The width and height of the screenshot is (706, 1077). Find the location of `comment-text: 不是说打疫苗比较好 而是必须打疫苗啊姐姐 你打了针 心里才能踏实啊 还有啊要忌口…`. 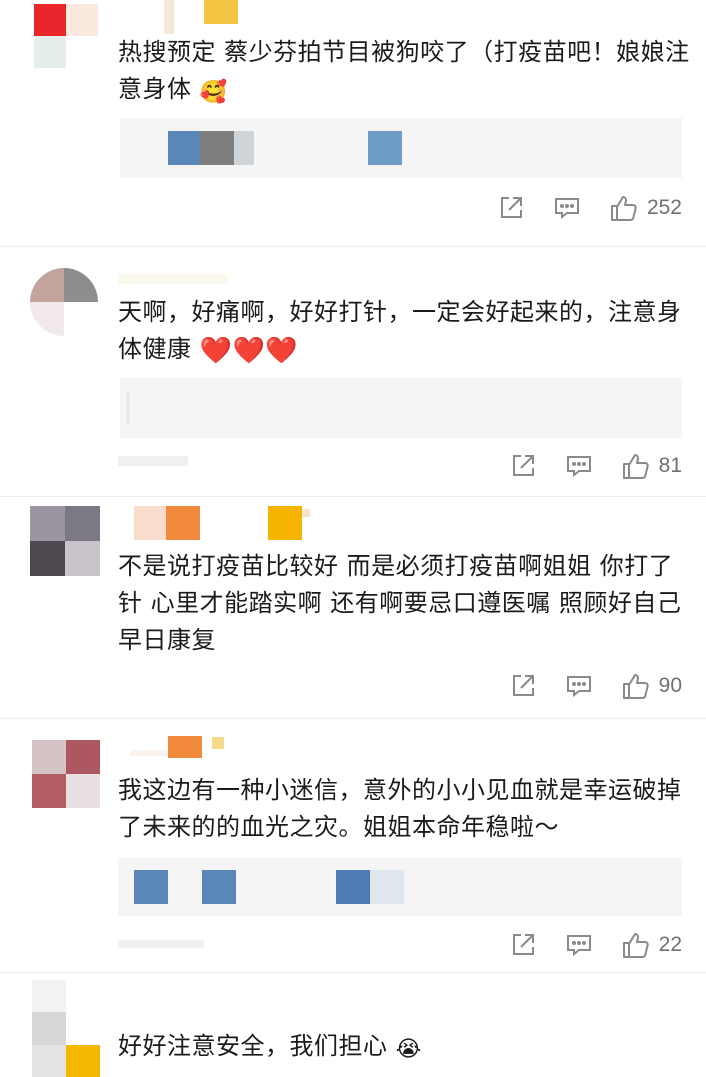

comment-text: 不是说打疫苗比较好 而是必须打疫苗啊姐姐 你打了针 心里才能踏实啊 还有啊要忌口… is located at coordinates (405, 603).